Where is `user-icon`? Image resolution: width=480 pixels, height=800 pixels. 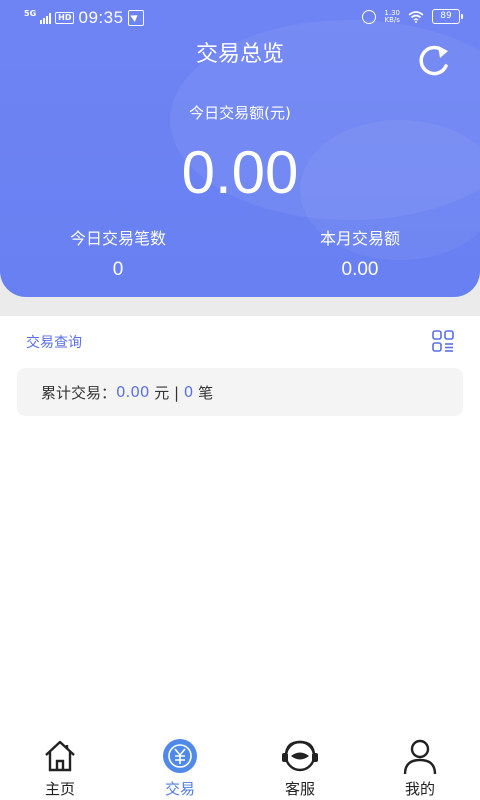 user-icon is located at coordinates (420, 757).